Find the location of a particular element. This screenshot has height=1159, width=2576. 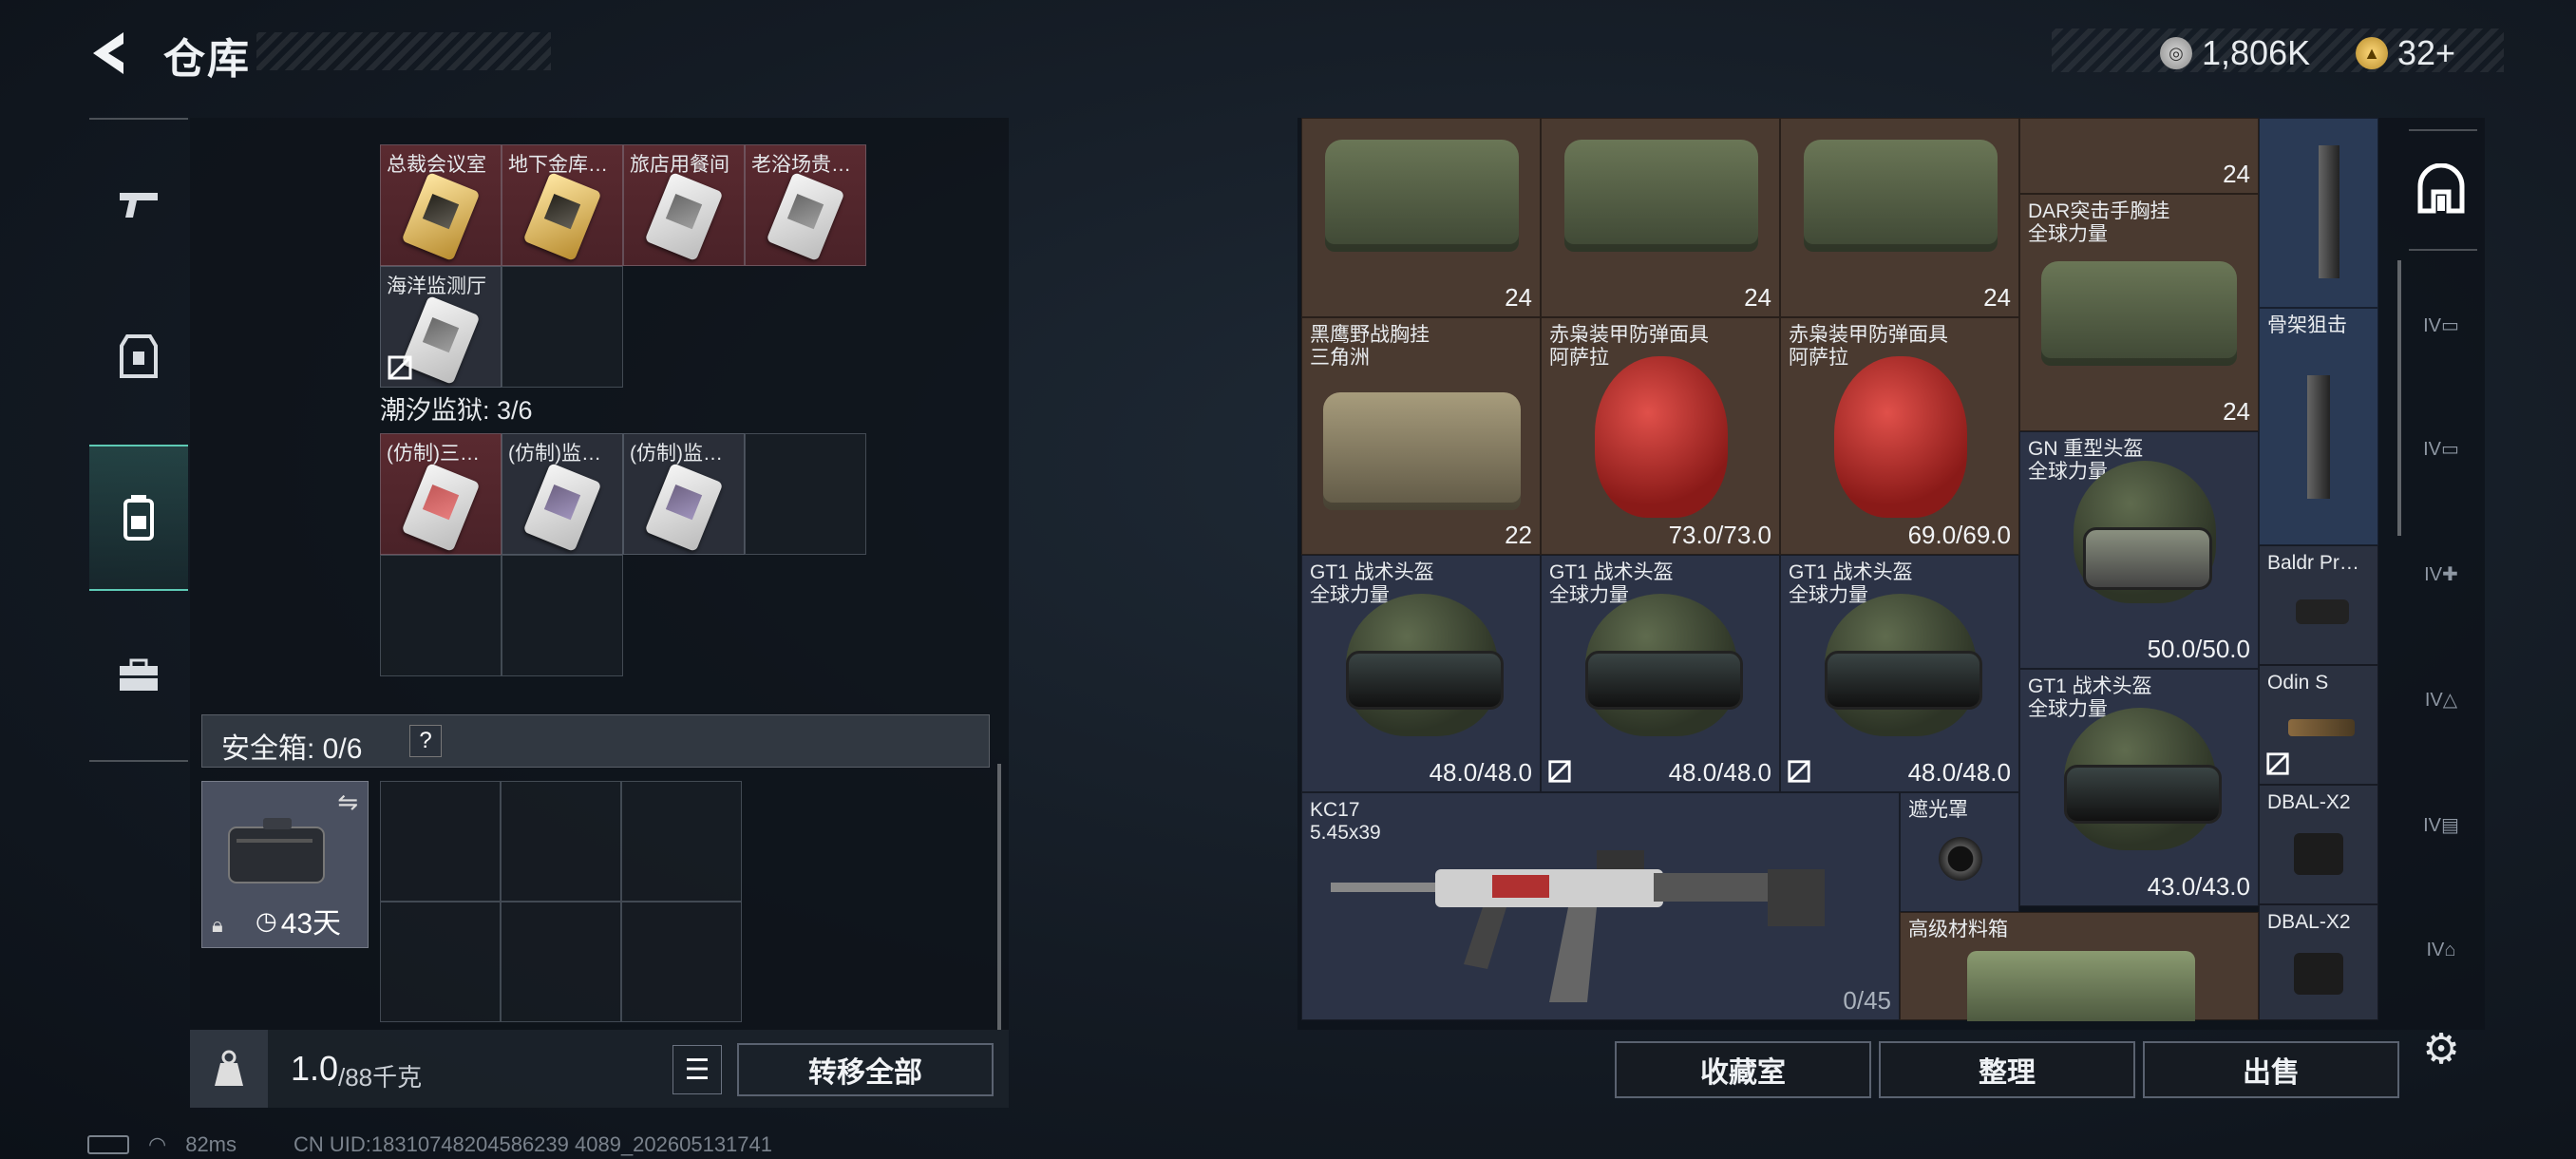

tab-container-2: IV▭ is located at coordinates (2441, 448).